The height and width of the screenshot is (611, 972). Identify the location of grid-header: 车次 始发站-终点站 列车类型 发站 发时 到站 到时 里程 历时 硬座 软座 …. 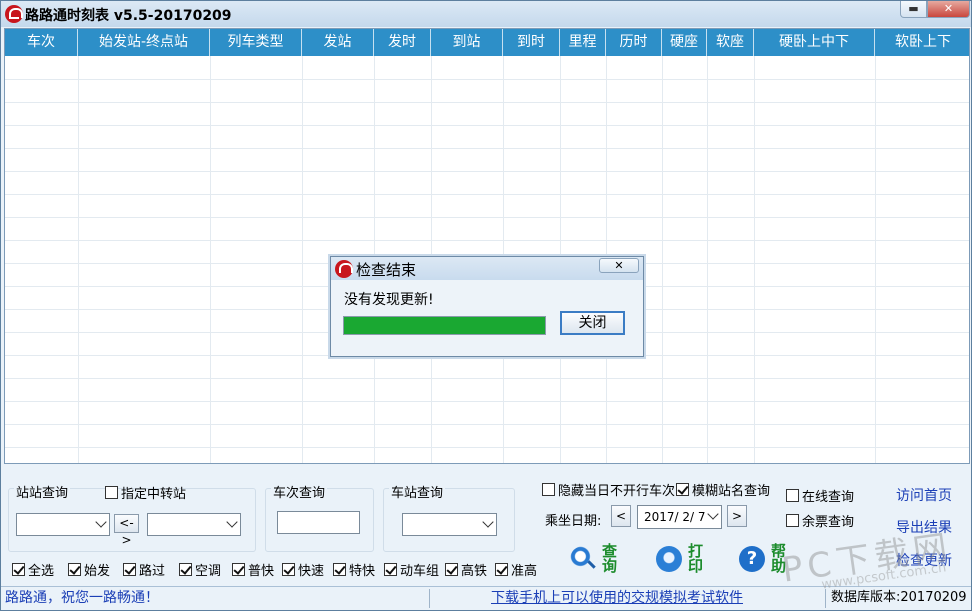
(487, 42).